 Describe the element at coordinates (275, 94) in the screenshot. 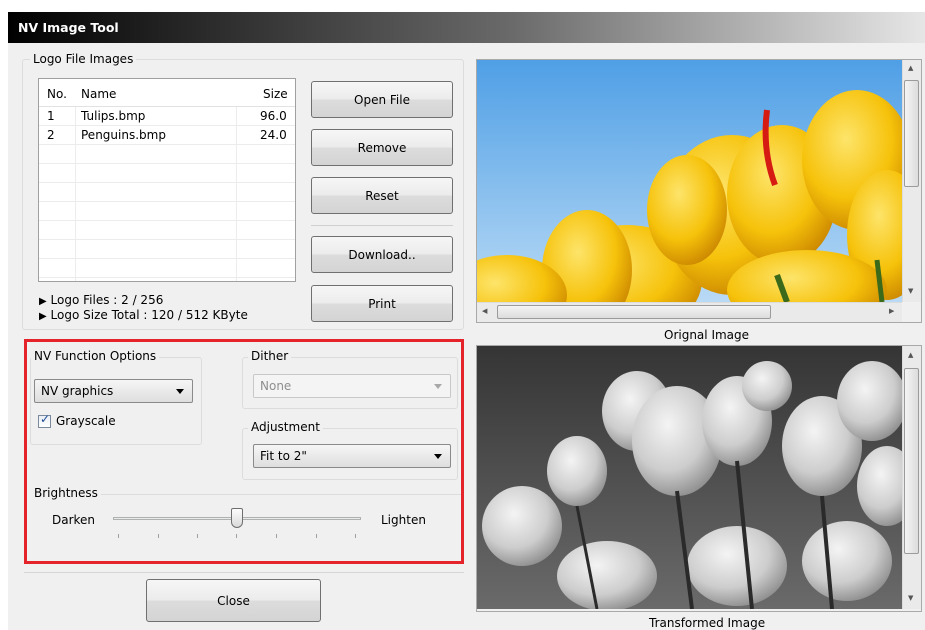

I see `column-header-size: Size` at that location.